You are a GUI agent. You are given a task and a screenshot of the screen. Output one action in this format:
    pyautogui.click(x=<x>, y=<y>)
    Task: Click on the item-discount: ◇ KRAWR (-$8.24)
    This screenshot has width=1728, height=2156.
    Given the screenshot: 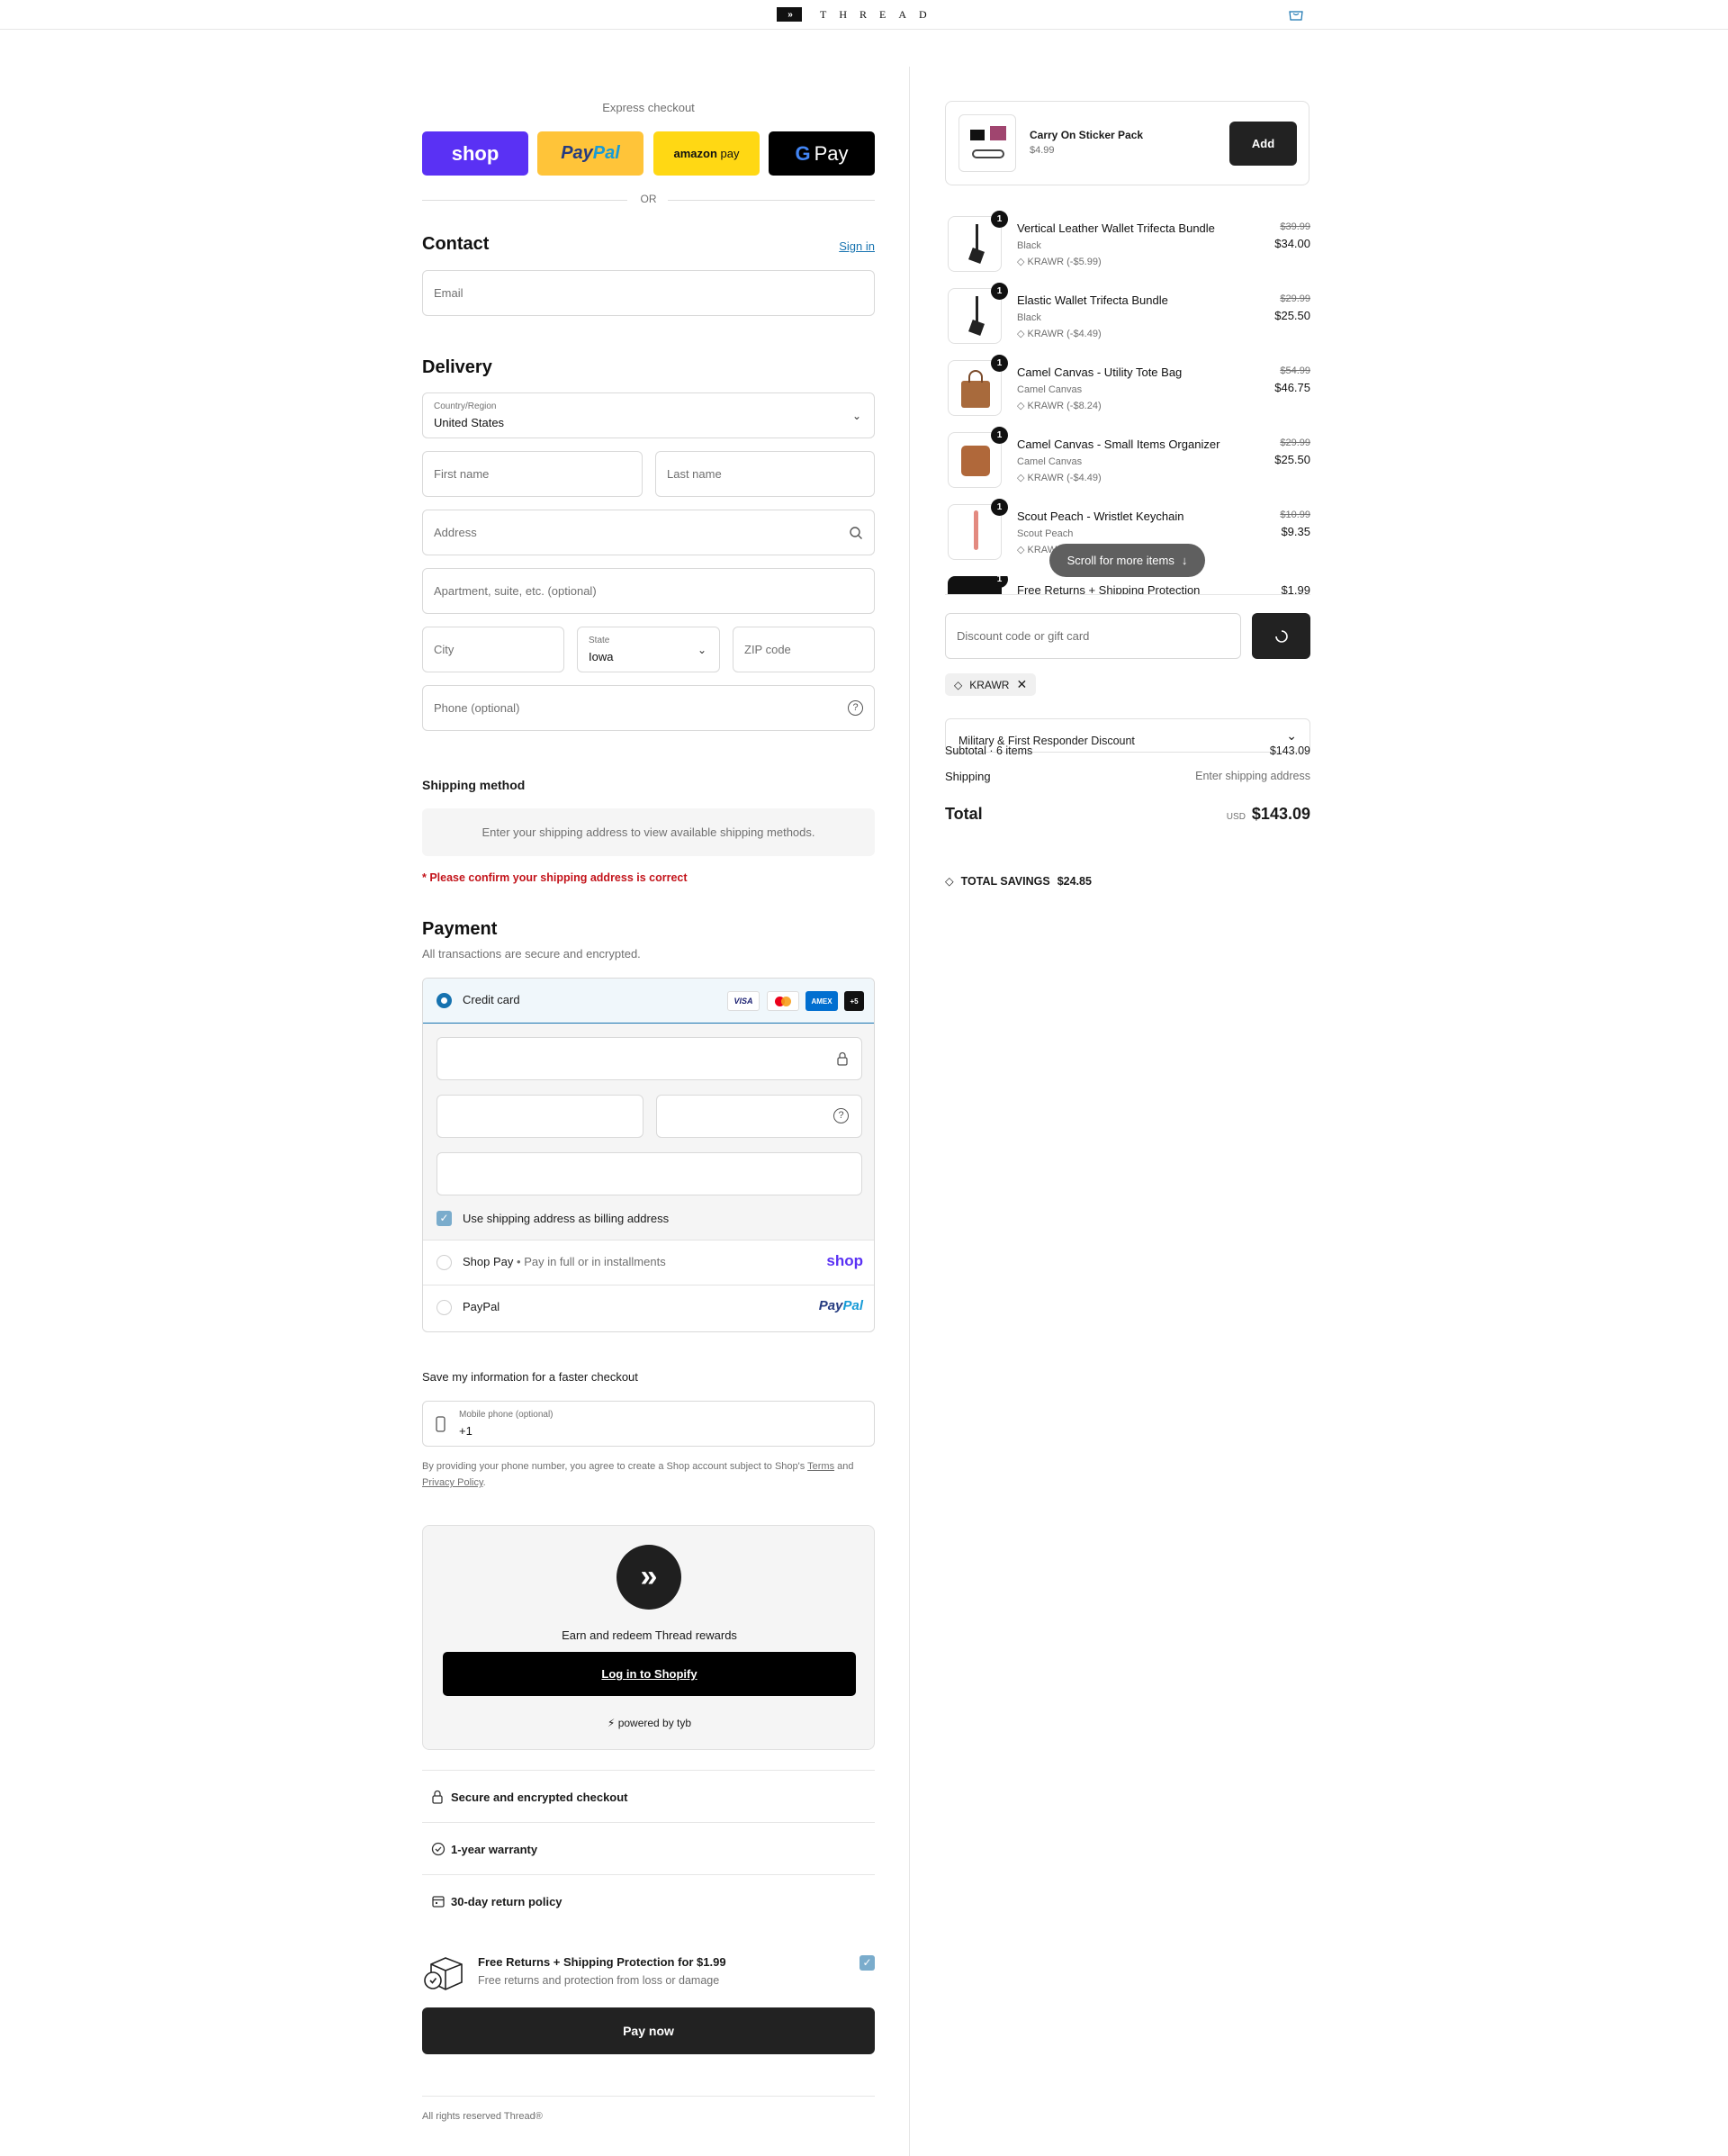 What is the action you would take?
    pyautogui.click(x=1059, y=406)
    